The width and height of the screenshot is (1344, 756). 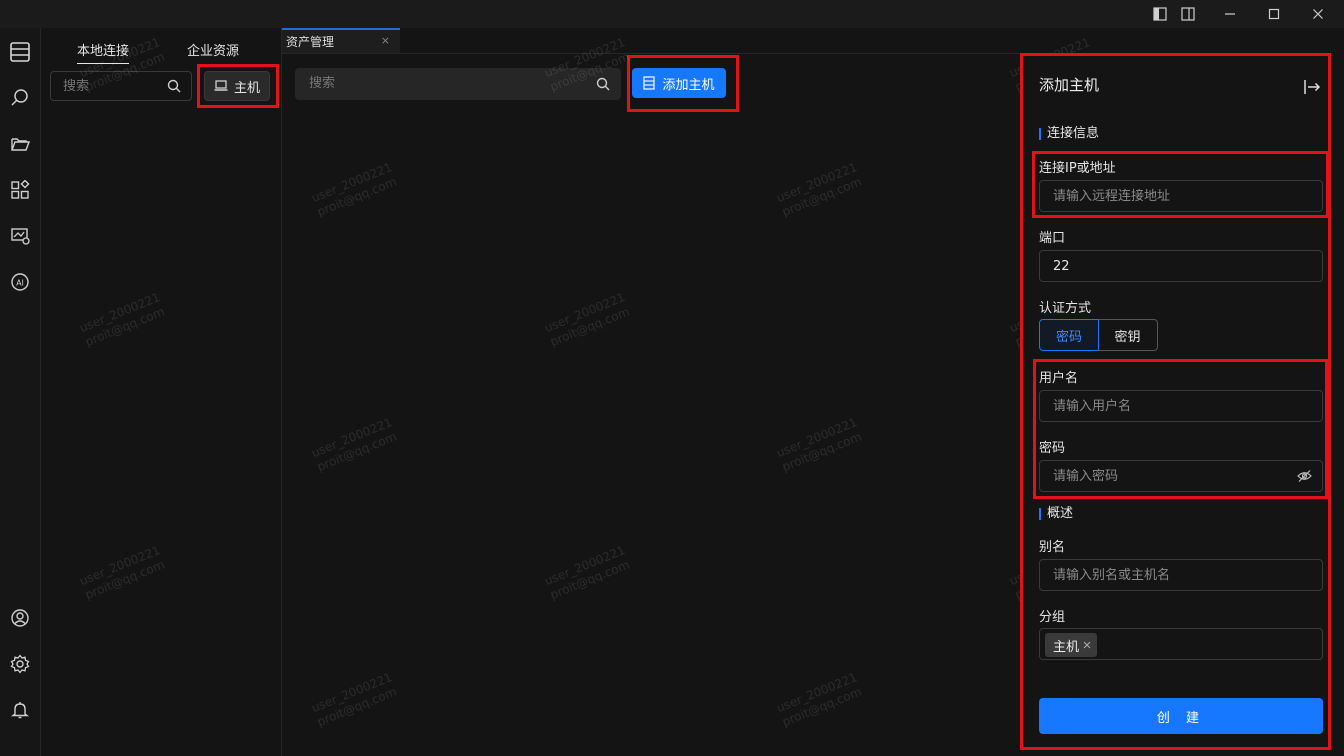 I want to click on svg-text: AI, so click(x=20, y=283).